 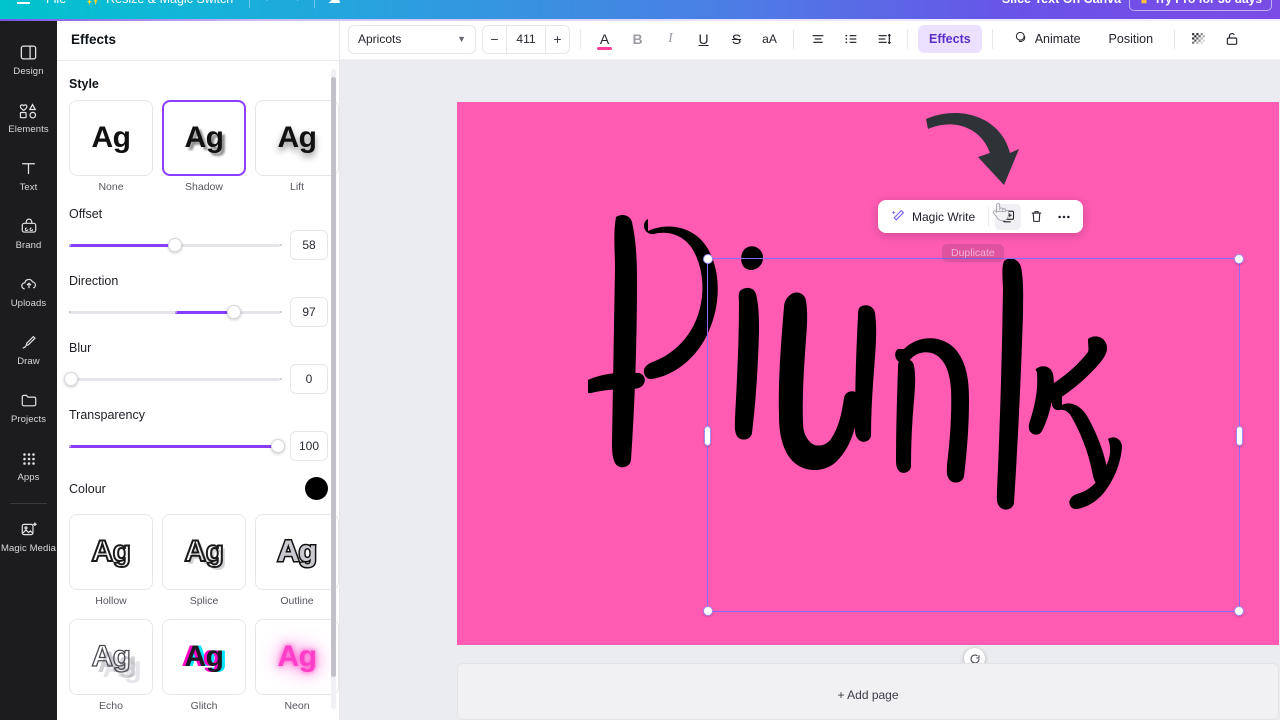 I want to click on slider-fill, so click(x=204, y=312).